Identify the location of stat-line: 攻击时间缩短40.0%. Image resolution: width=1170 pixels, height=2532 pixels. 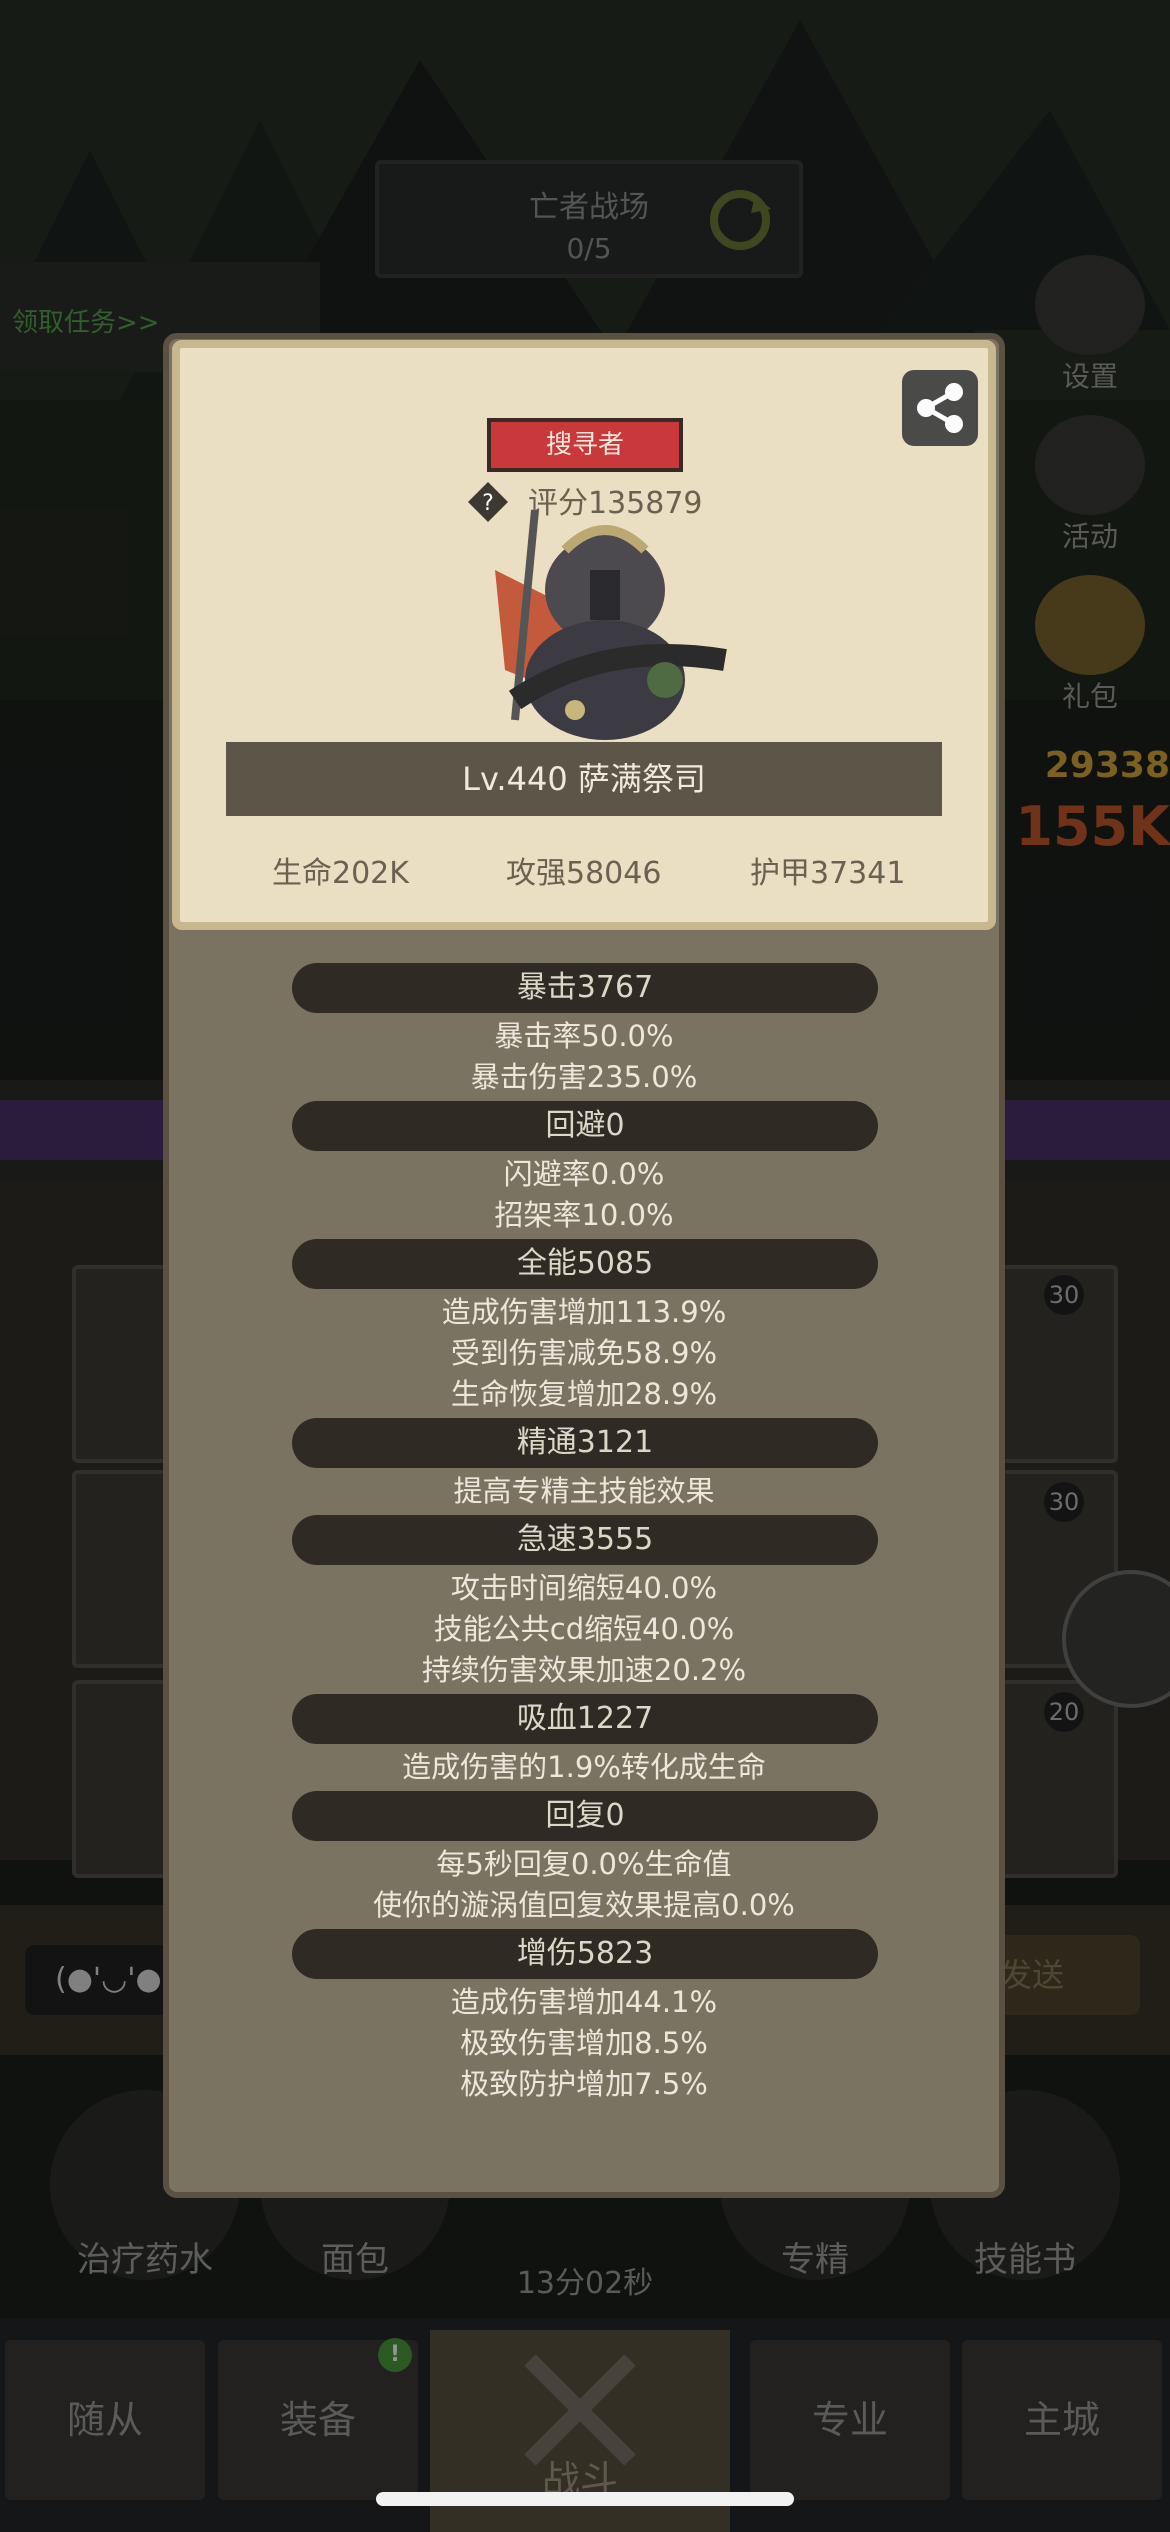
(584, 1588).